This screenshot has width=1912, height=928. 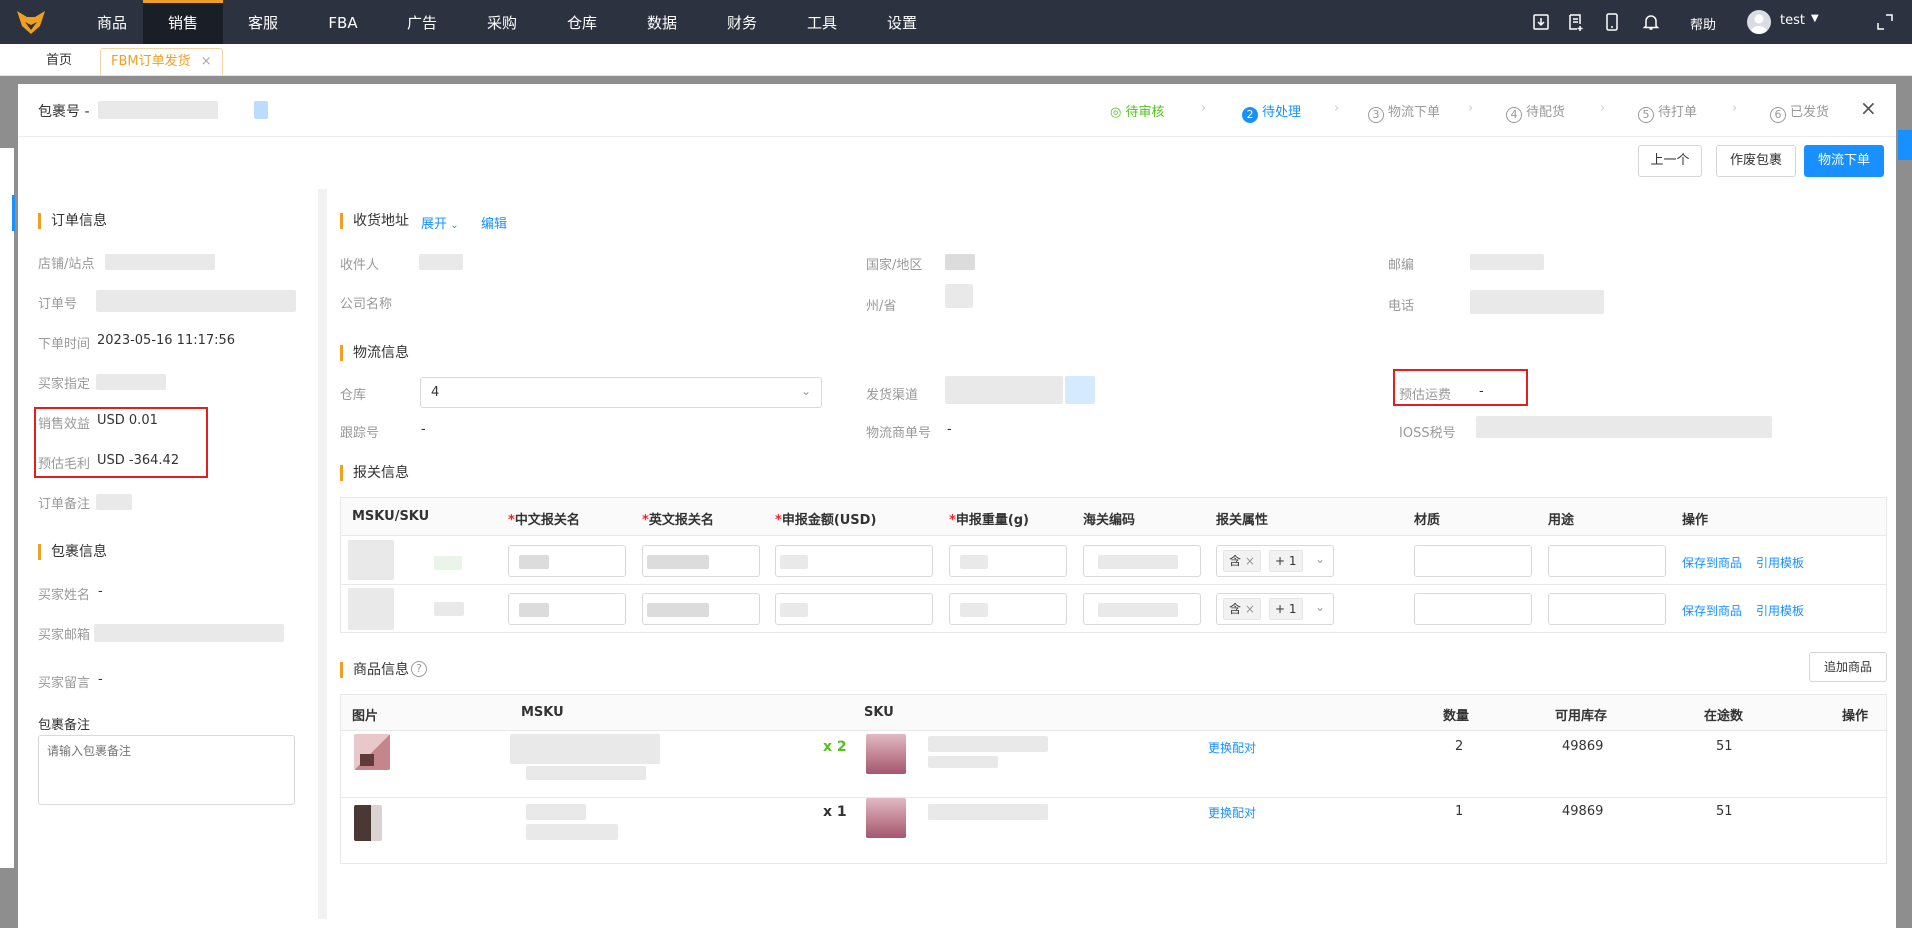 I want to click on package-note-textarea, so click(x=166, y=770).